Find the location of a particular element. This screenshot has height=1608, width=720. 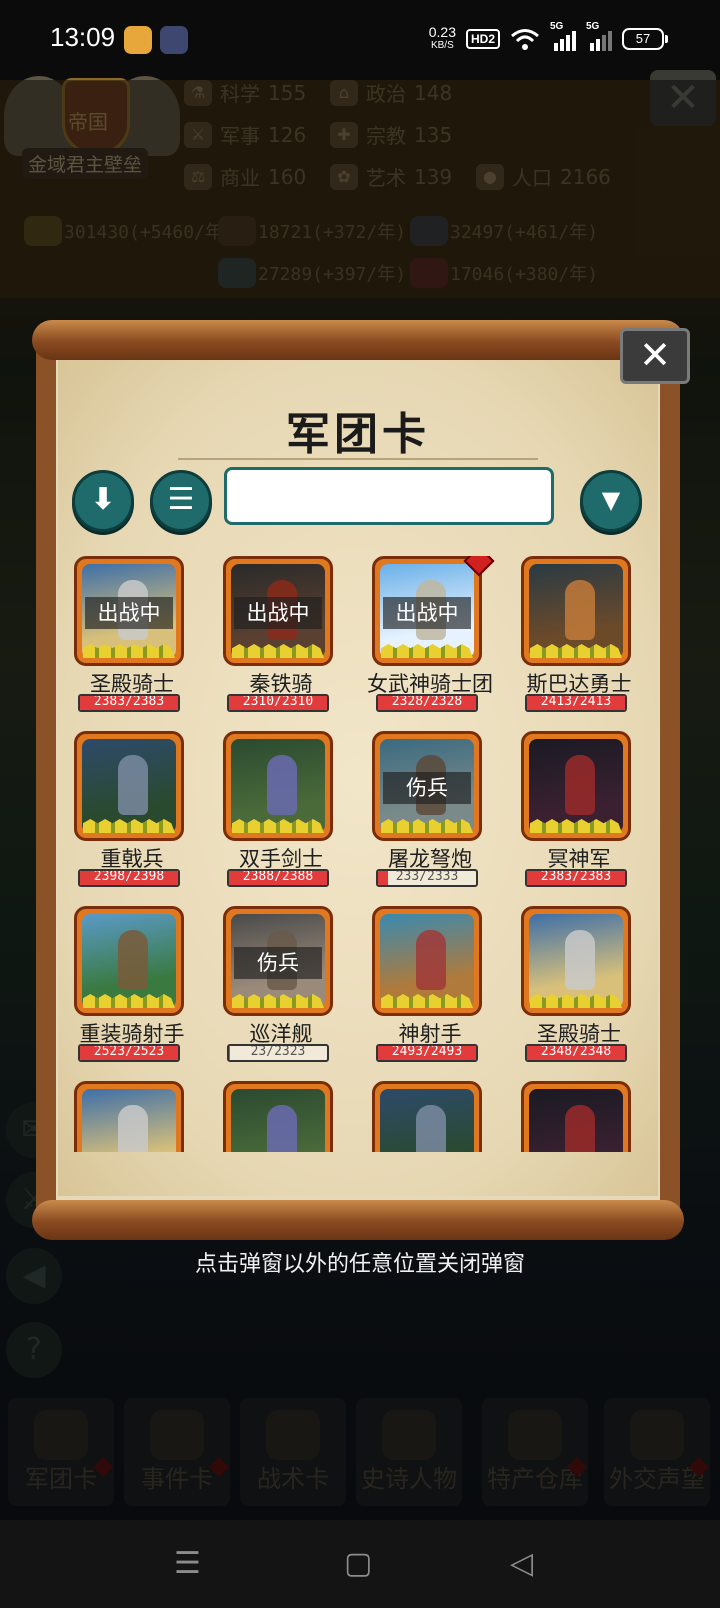

hp-text: 2388/2388 is located at coordinates (278, 876).